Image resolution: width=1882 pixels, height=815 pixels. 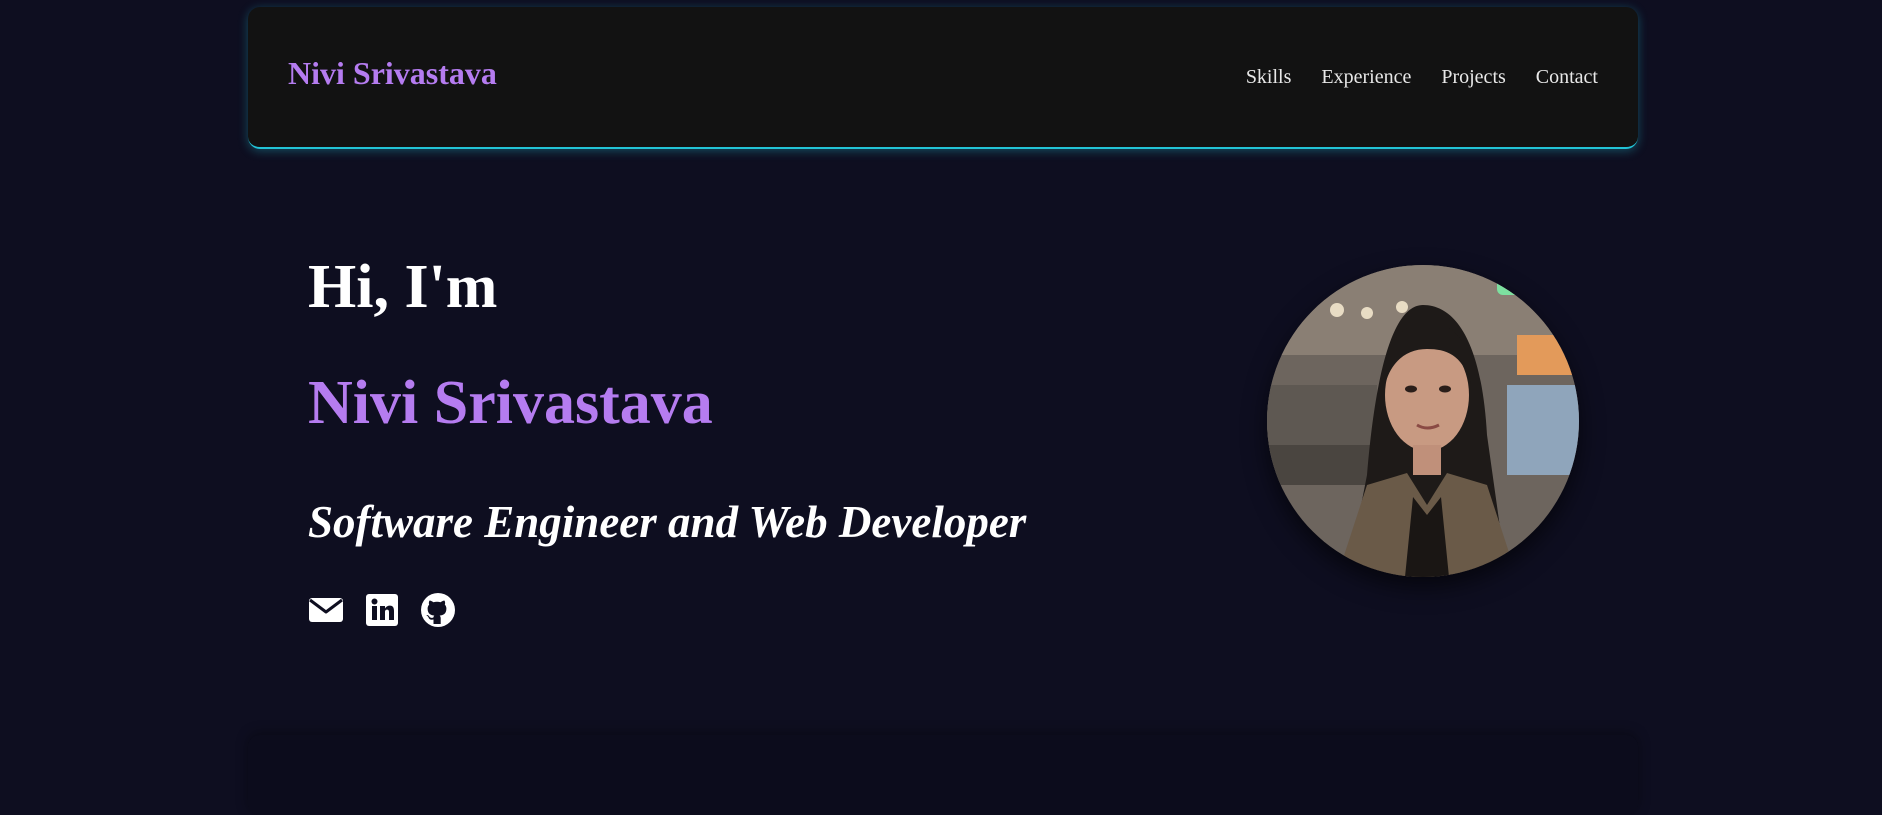 I want to click on nav-link-projects: Projects, so click(x=1473, y=77).